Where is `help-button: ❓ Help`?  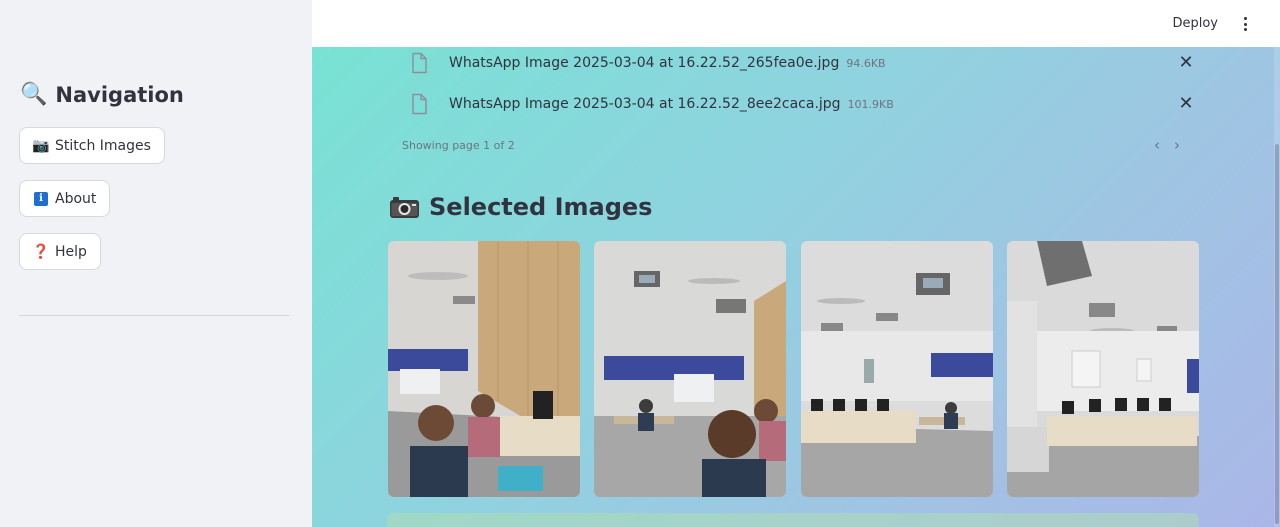 help-button: ❓ Help is located at coordinates (60, 251).